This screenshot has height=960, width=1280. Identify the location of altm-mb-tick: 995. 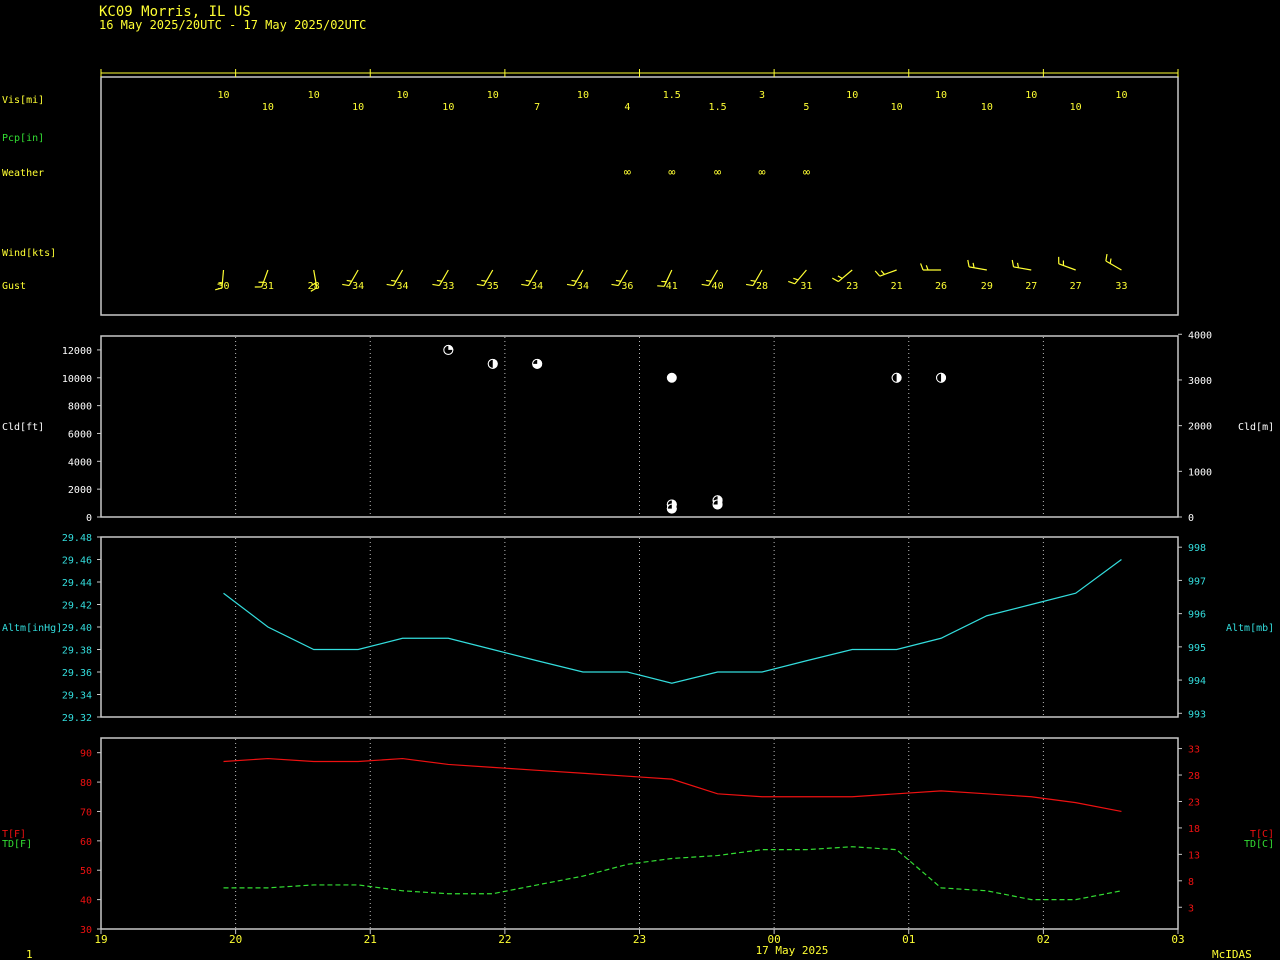
(1197, 648).